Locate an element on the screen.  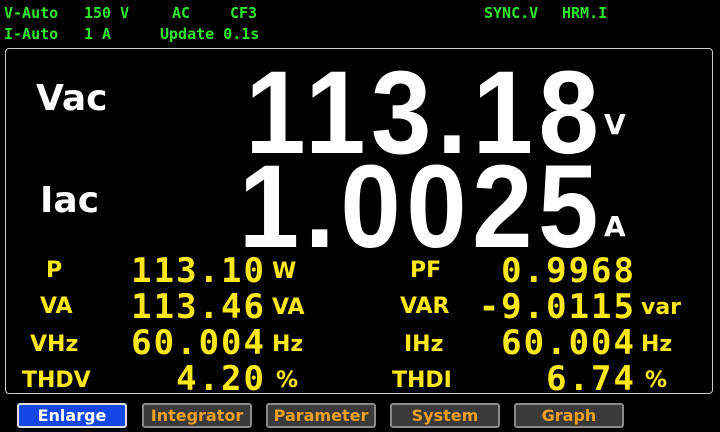
thdi-unit: % is located at coordinates (656, 380).